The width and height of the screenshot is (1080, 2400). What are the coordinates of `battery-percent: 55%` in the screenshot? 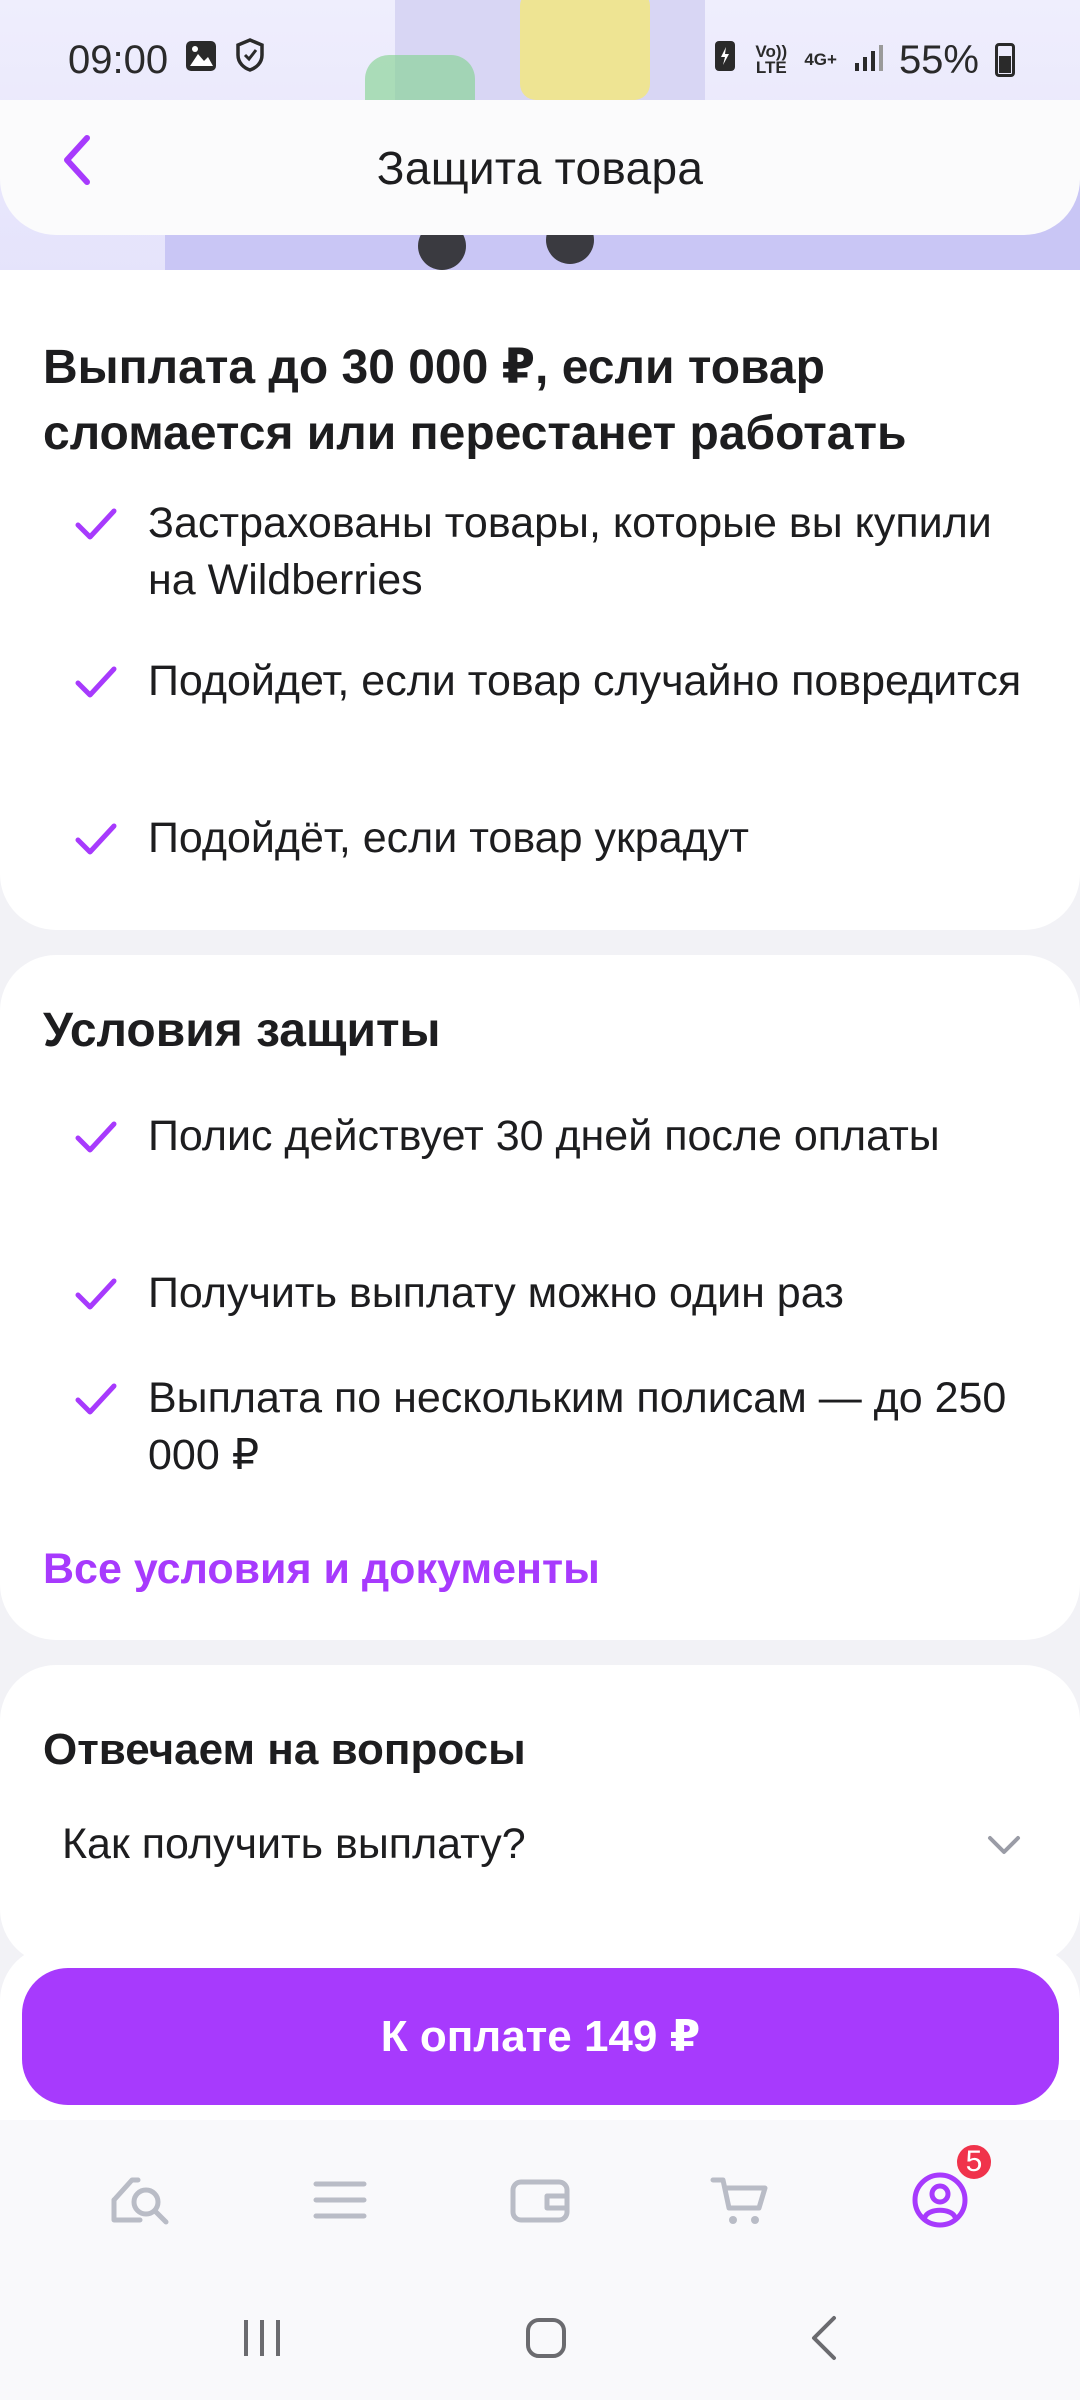 It's located at (938, 59).